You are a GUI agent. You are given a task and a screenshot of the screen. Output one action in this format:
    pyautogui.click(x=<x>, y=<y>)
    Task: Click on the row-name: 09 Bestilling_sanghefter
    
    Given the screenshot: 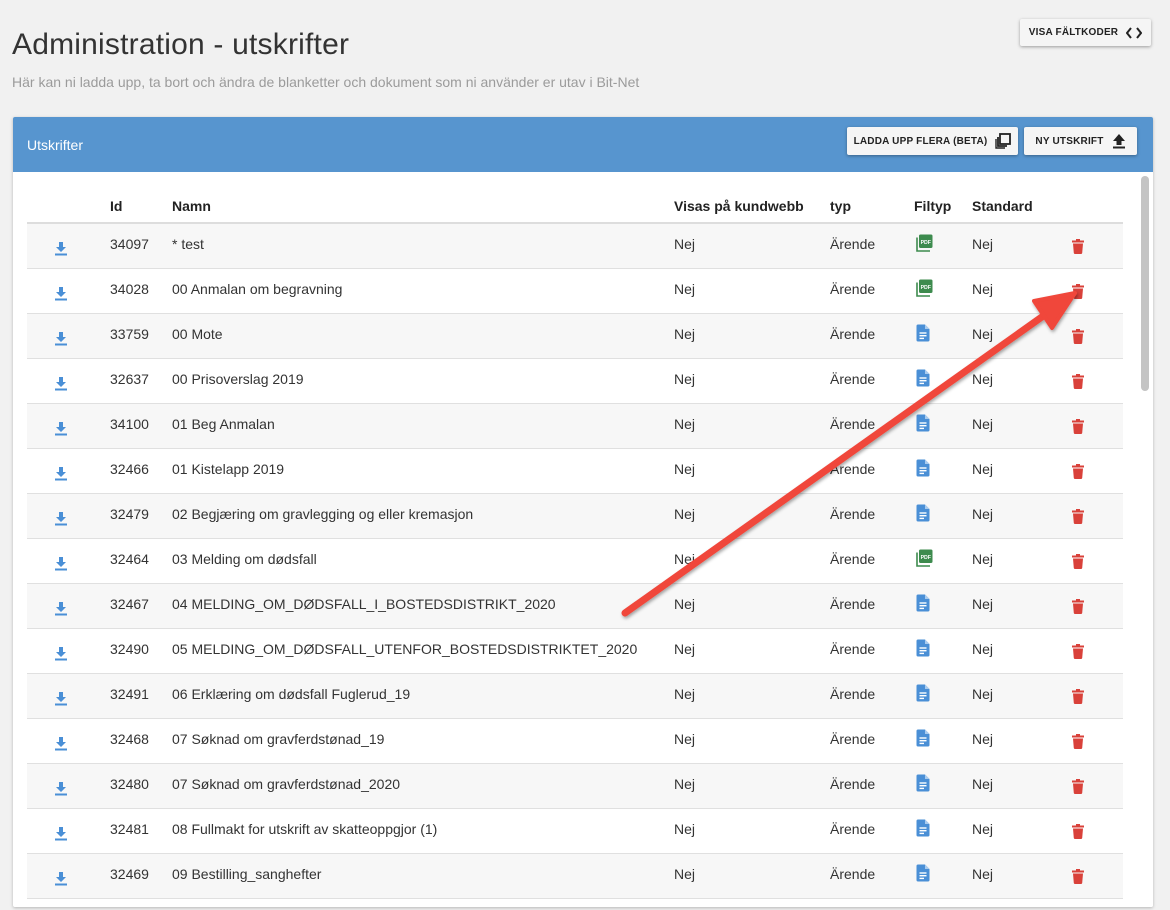 What is the action you would take?
    pyautogui.click(x=246, y=874)
    